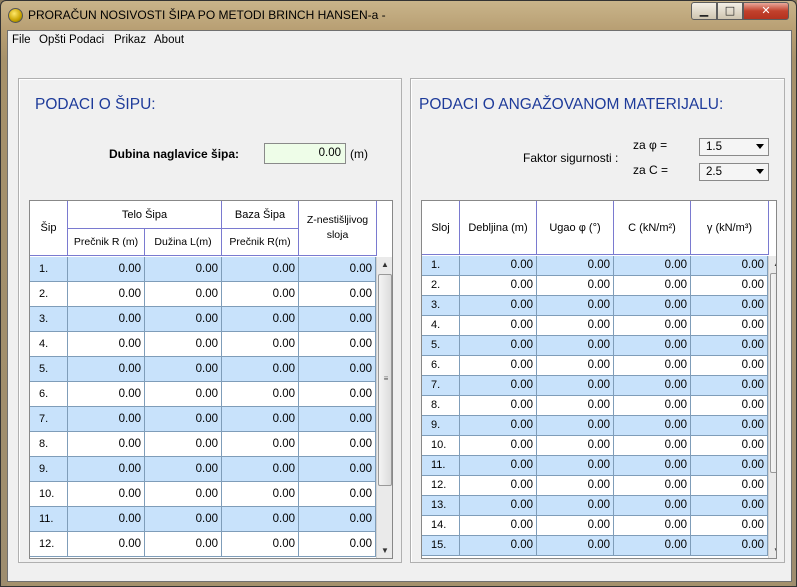  I want to click on minimize-button: ▁, so click(704, 11).